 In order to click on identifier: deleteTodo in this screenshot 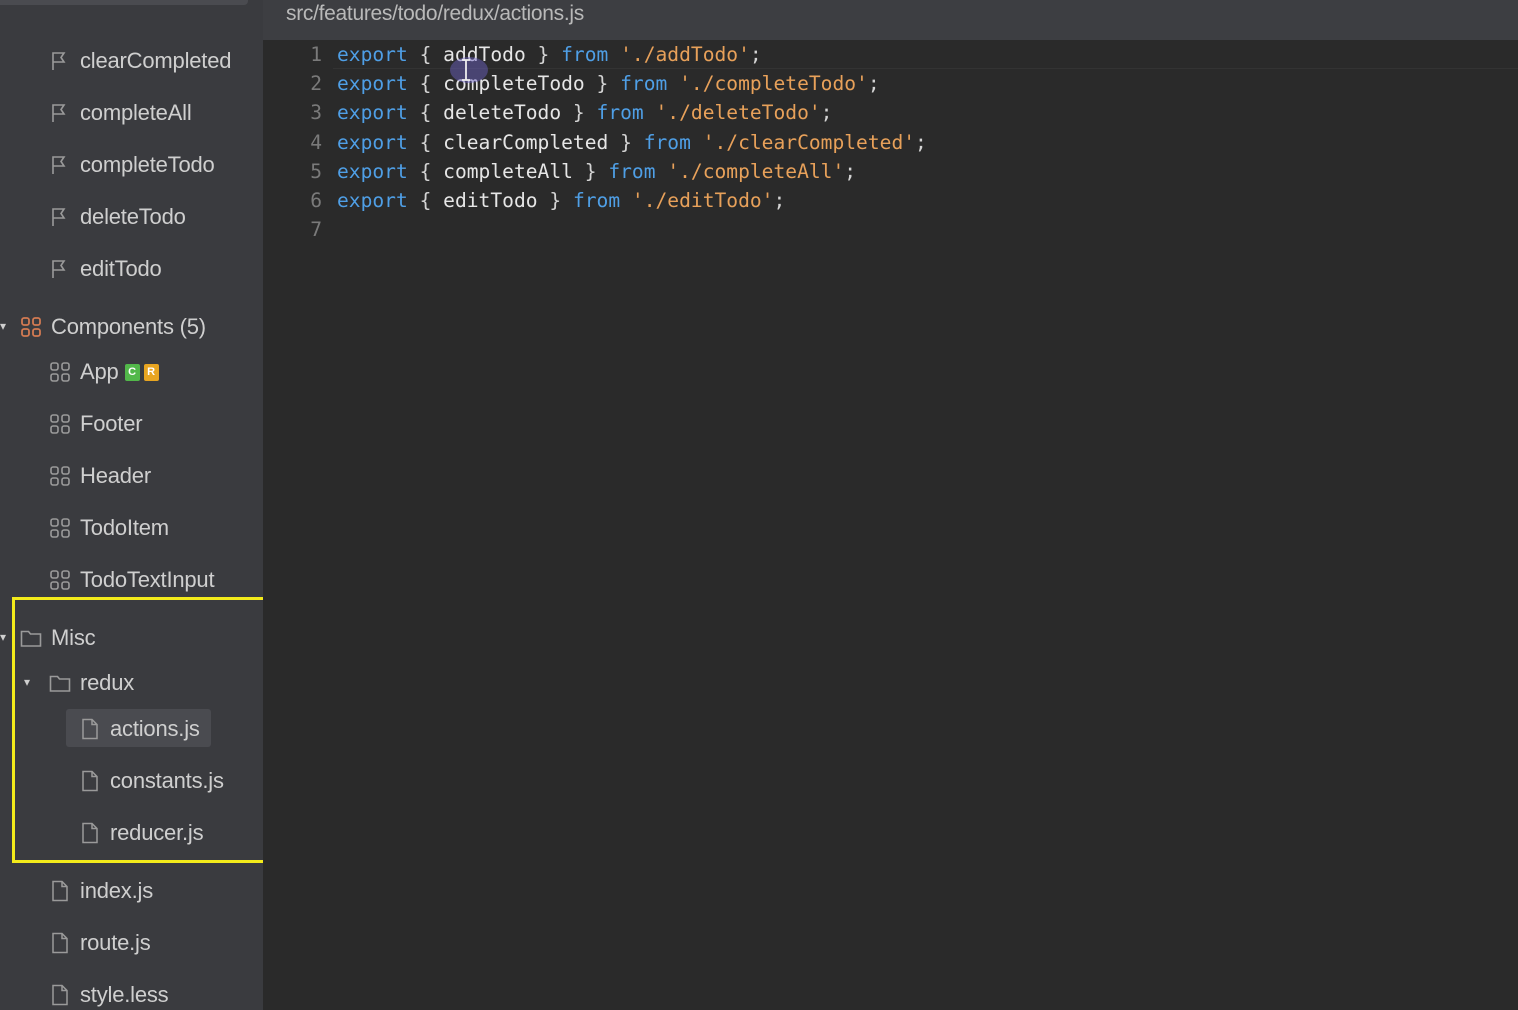, I will do `click(502, 113)`.